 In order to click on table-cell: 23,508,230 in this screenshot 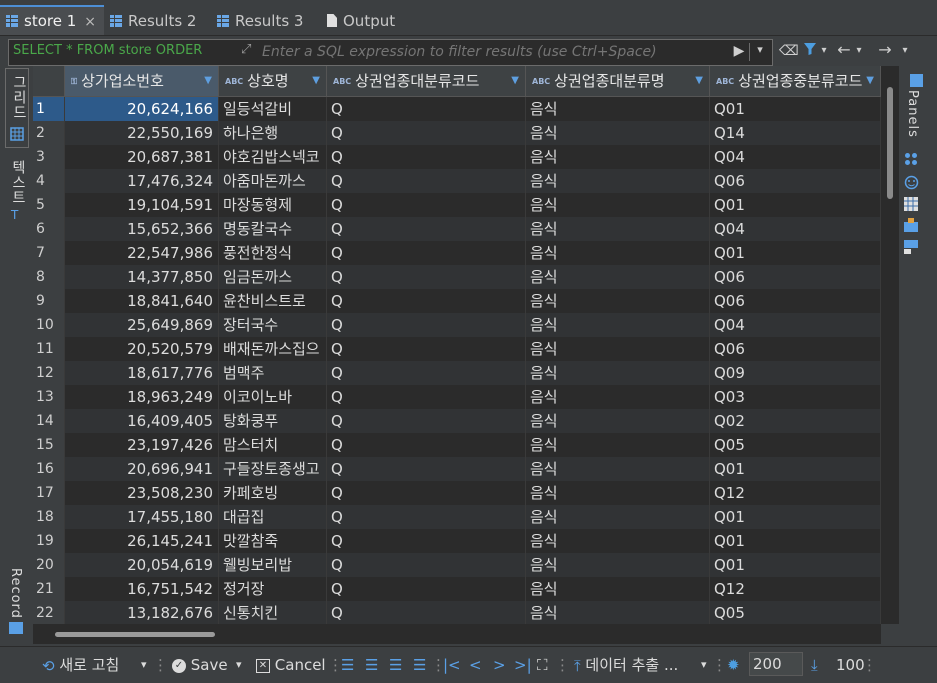, I will do `click(142, 493)`.